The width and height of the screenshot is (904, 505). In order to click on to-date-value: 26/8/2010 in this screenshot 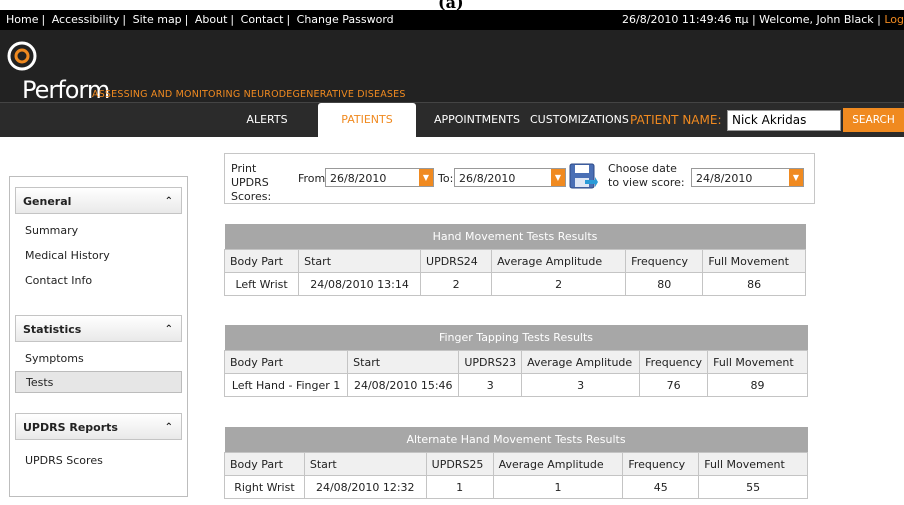, I will do `click(487, 178)`.